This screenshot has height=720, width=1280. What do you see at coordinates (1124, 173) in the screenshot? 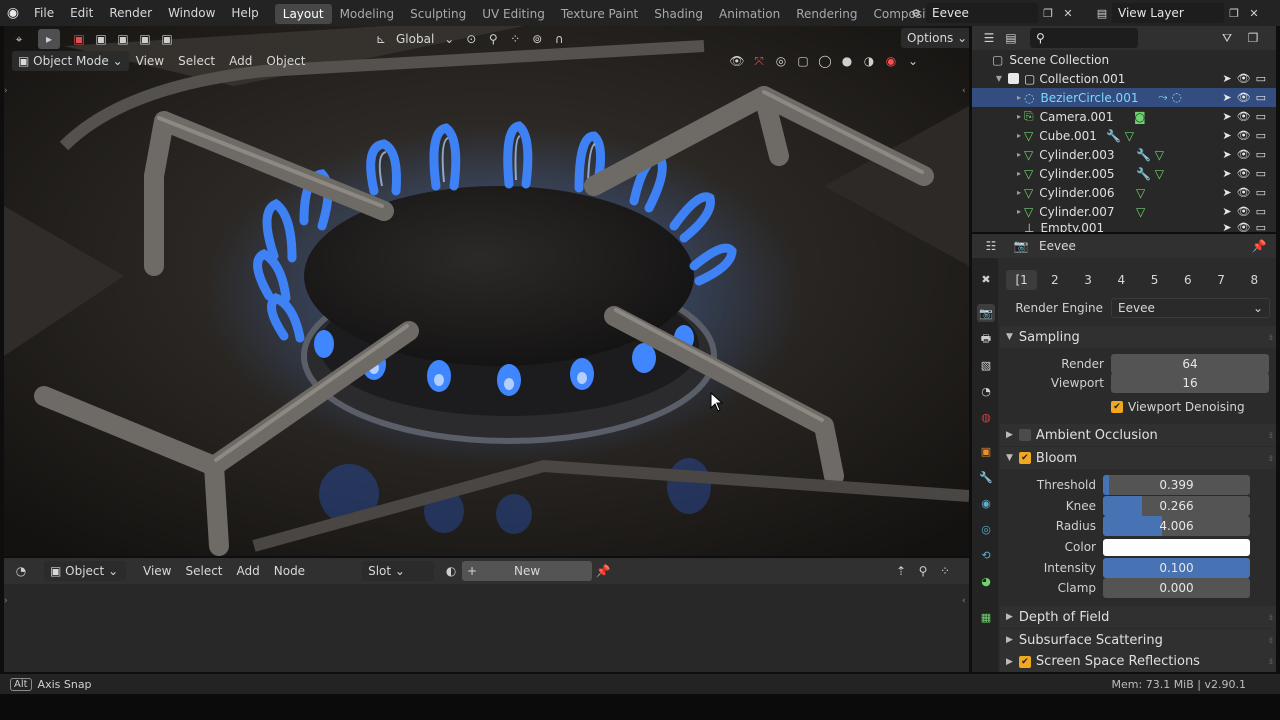
I see `outliner-item-cylinder-005: ▸ ▽ Cylinder.005 🔧 ▽ ➤ 👁 ▭` at bounding box center [1124, 173].